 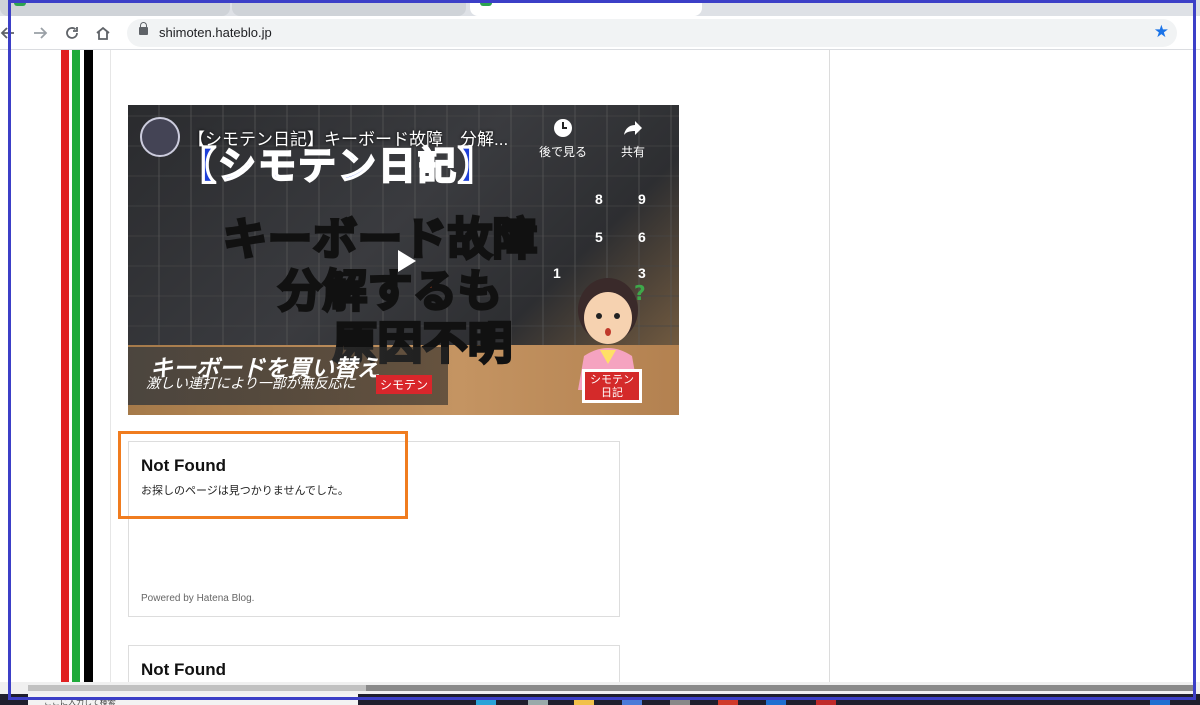 What do you see at coordinates (652, 33) in the screenshot?
I see `address-bar: shimoten.hateblo.jp ★` at bounding box center [652, 33].